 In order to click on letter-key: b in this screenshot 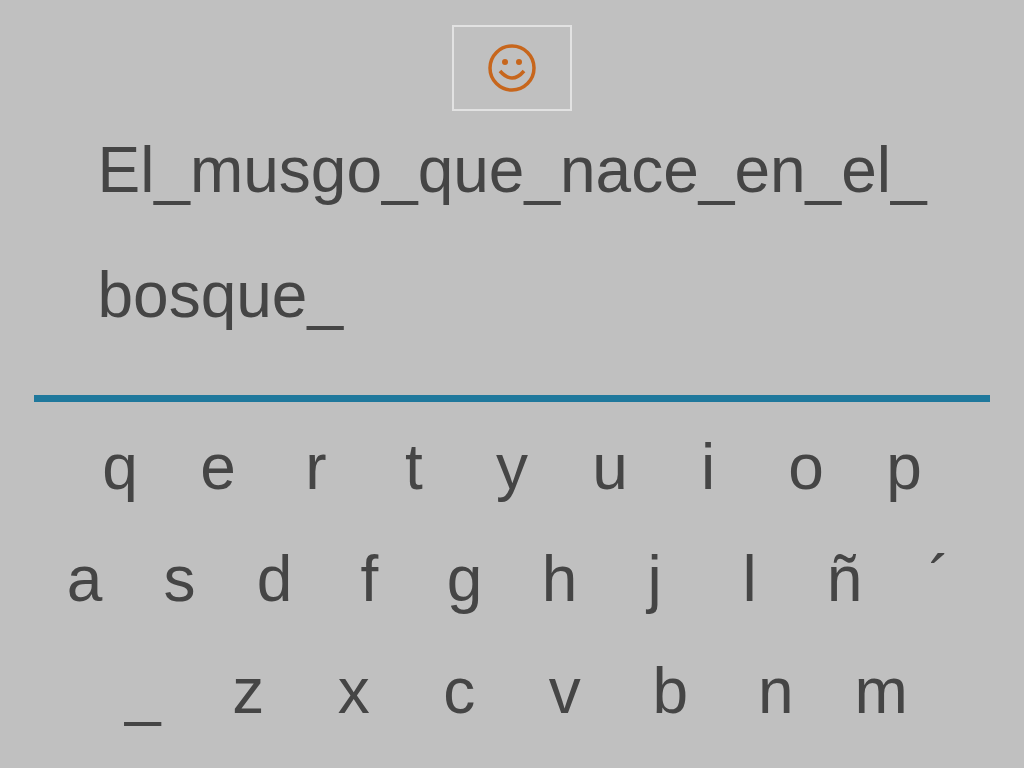, I will do `click(670, 691)`.